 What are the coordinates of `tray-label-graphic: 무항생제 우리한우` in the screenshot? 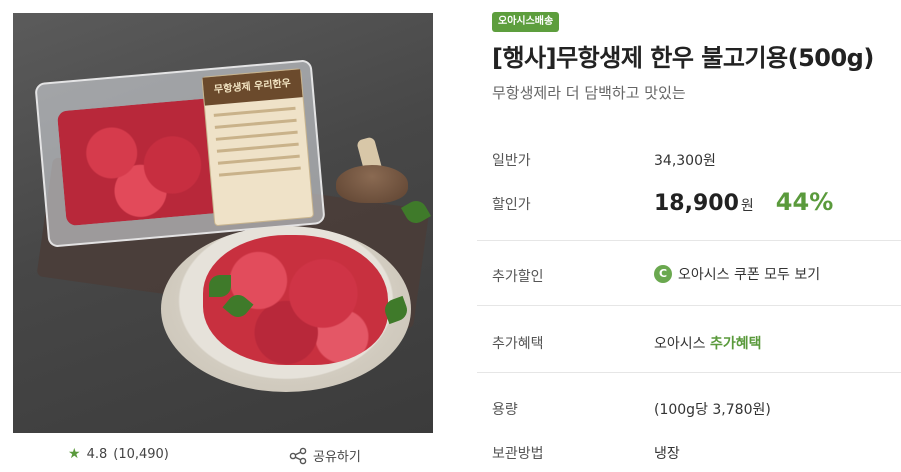 It's located at (258, 147).